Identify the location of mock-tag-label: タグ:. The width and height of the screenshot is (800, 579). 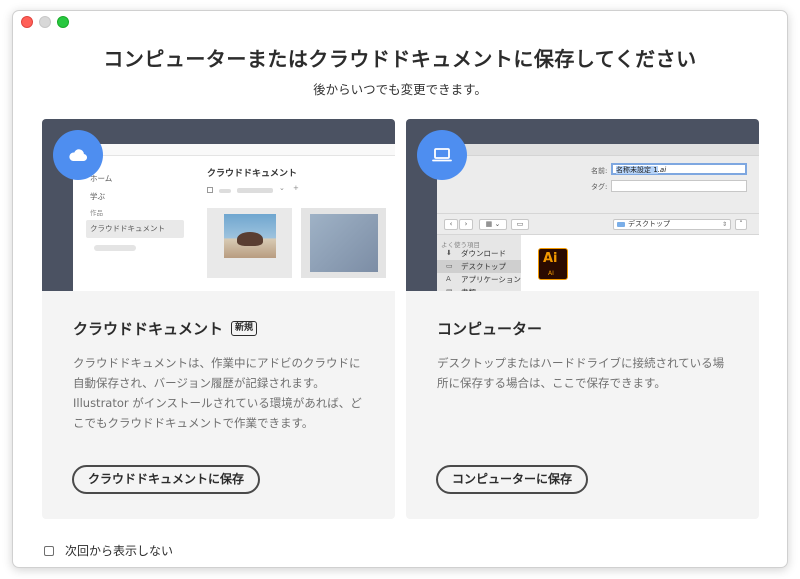
(599, 187).